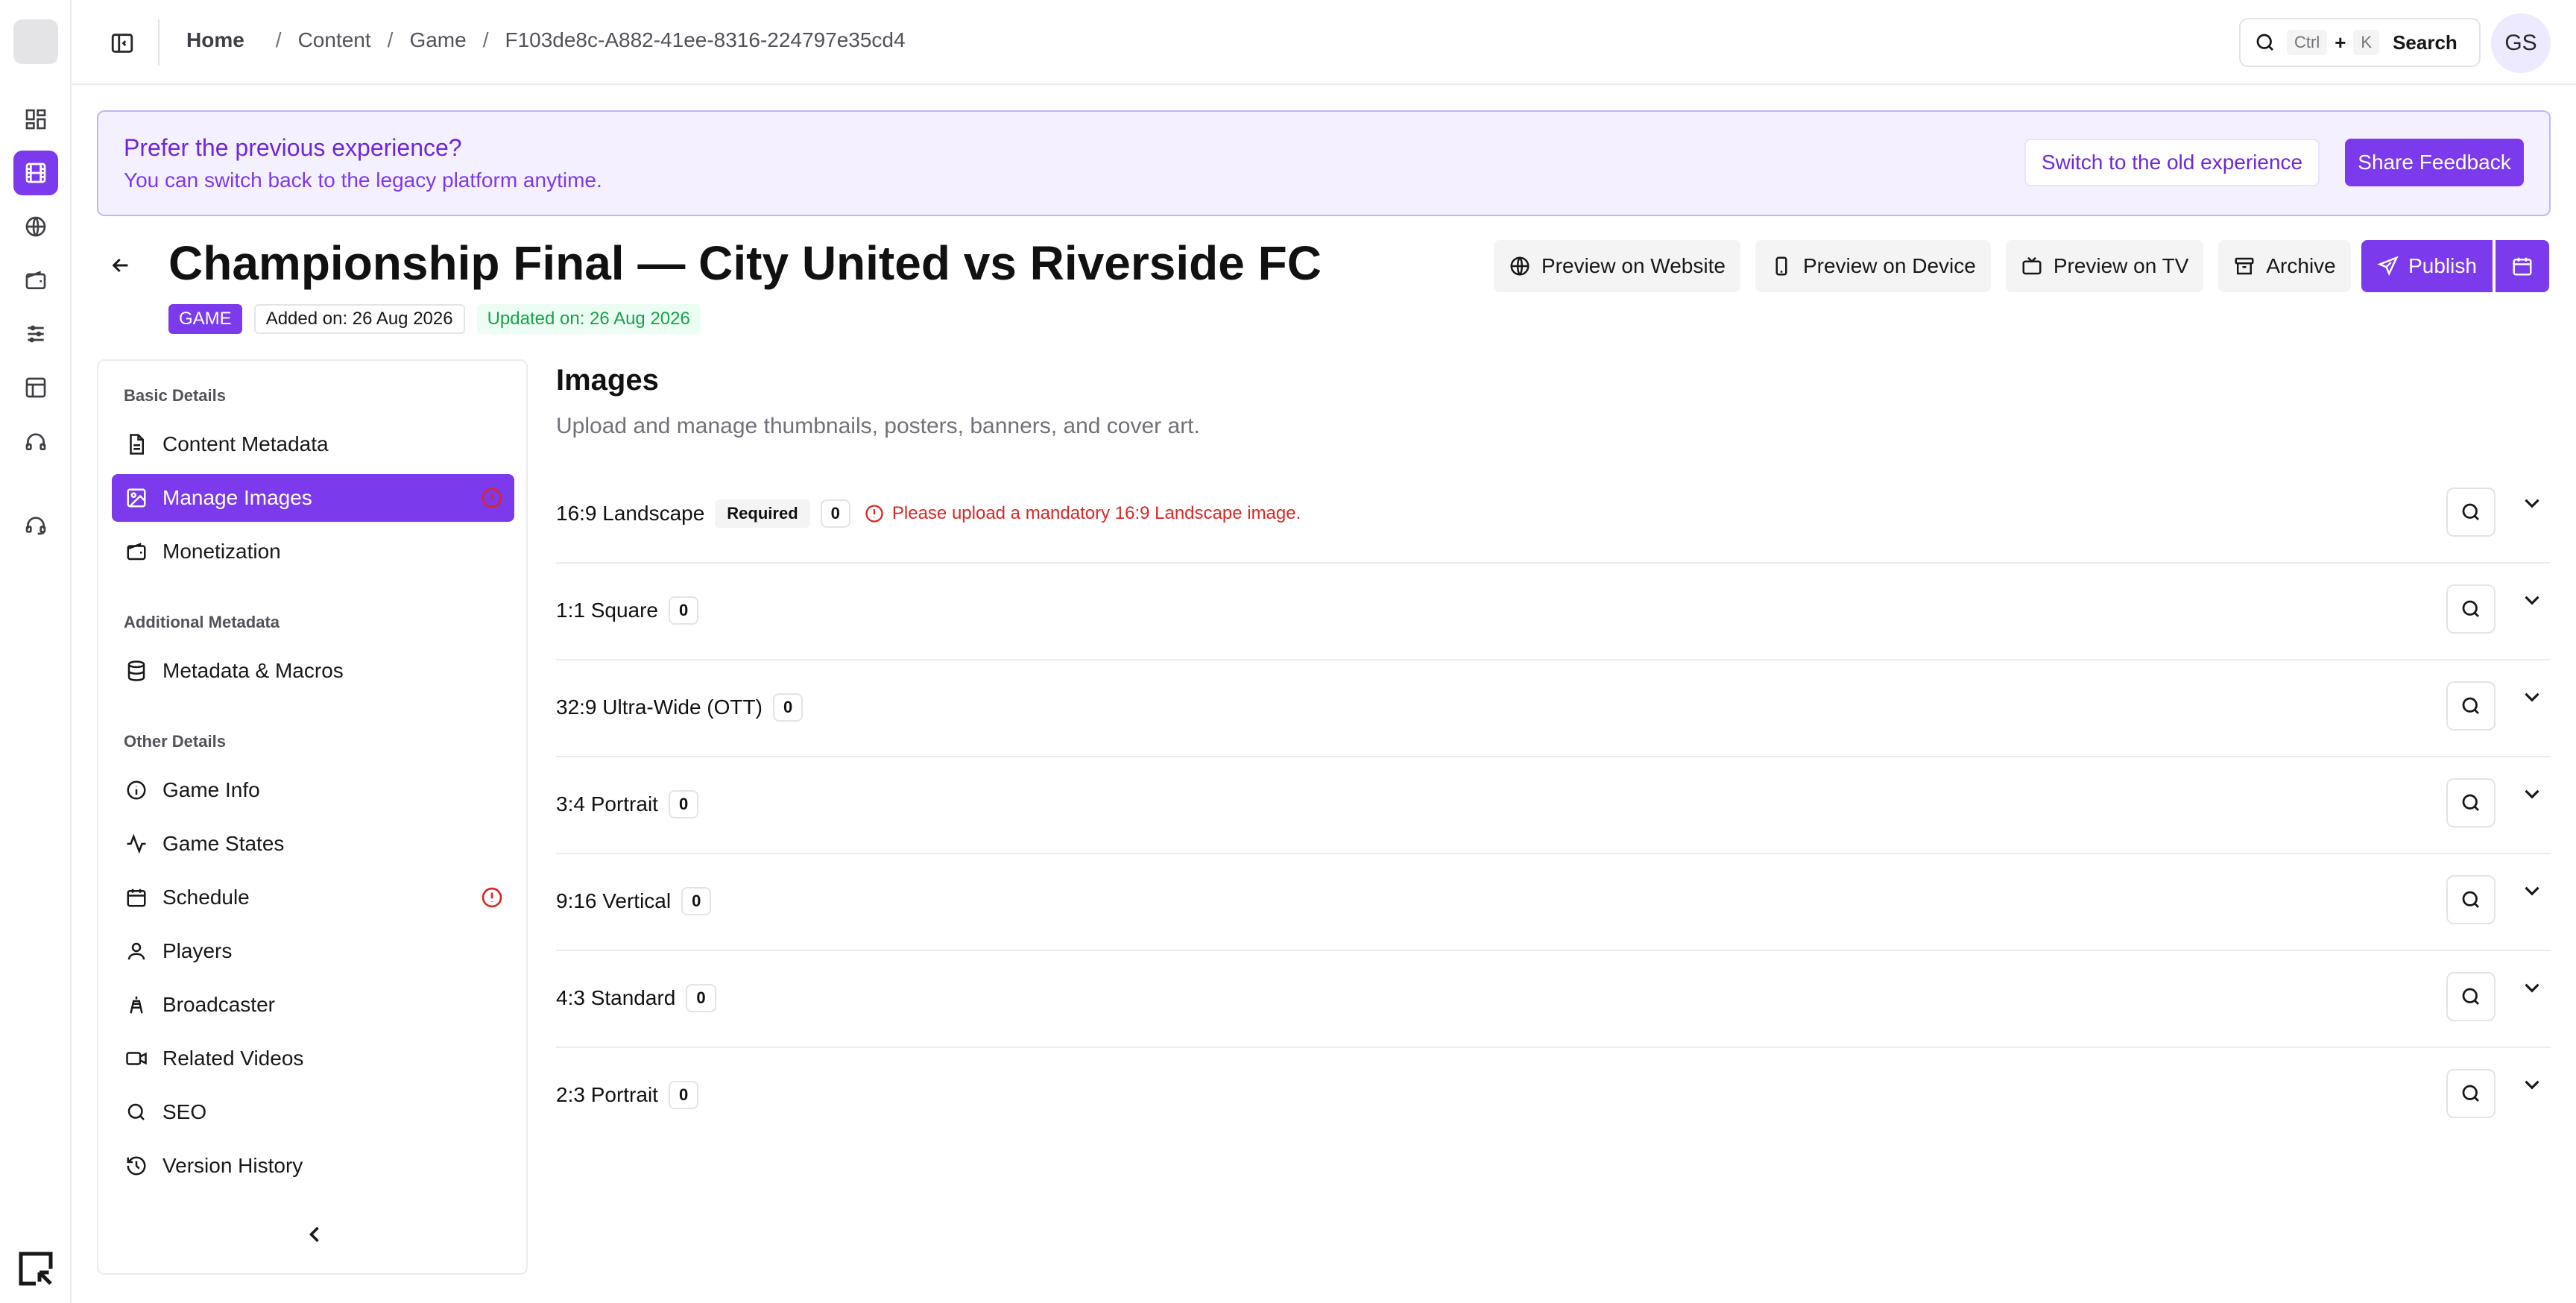  Describe the element at coordinates (1617, 266) in the screenshot. I see `preview-website-button: Preview on Website` at that location.